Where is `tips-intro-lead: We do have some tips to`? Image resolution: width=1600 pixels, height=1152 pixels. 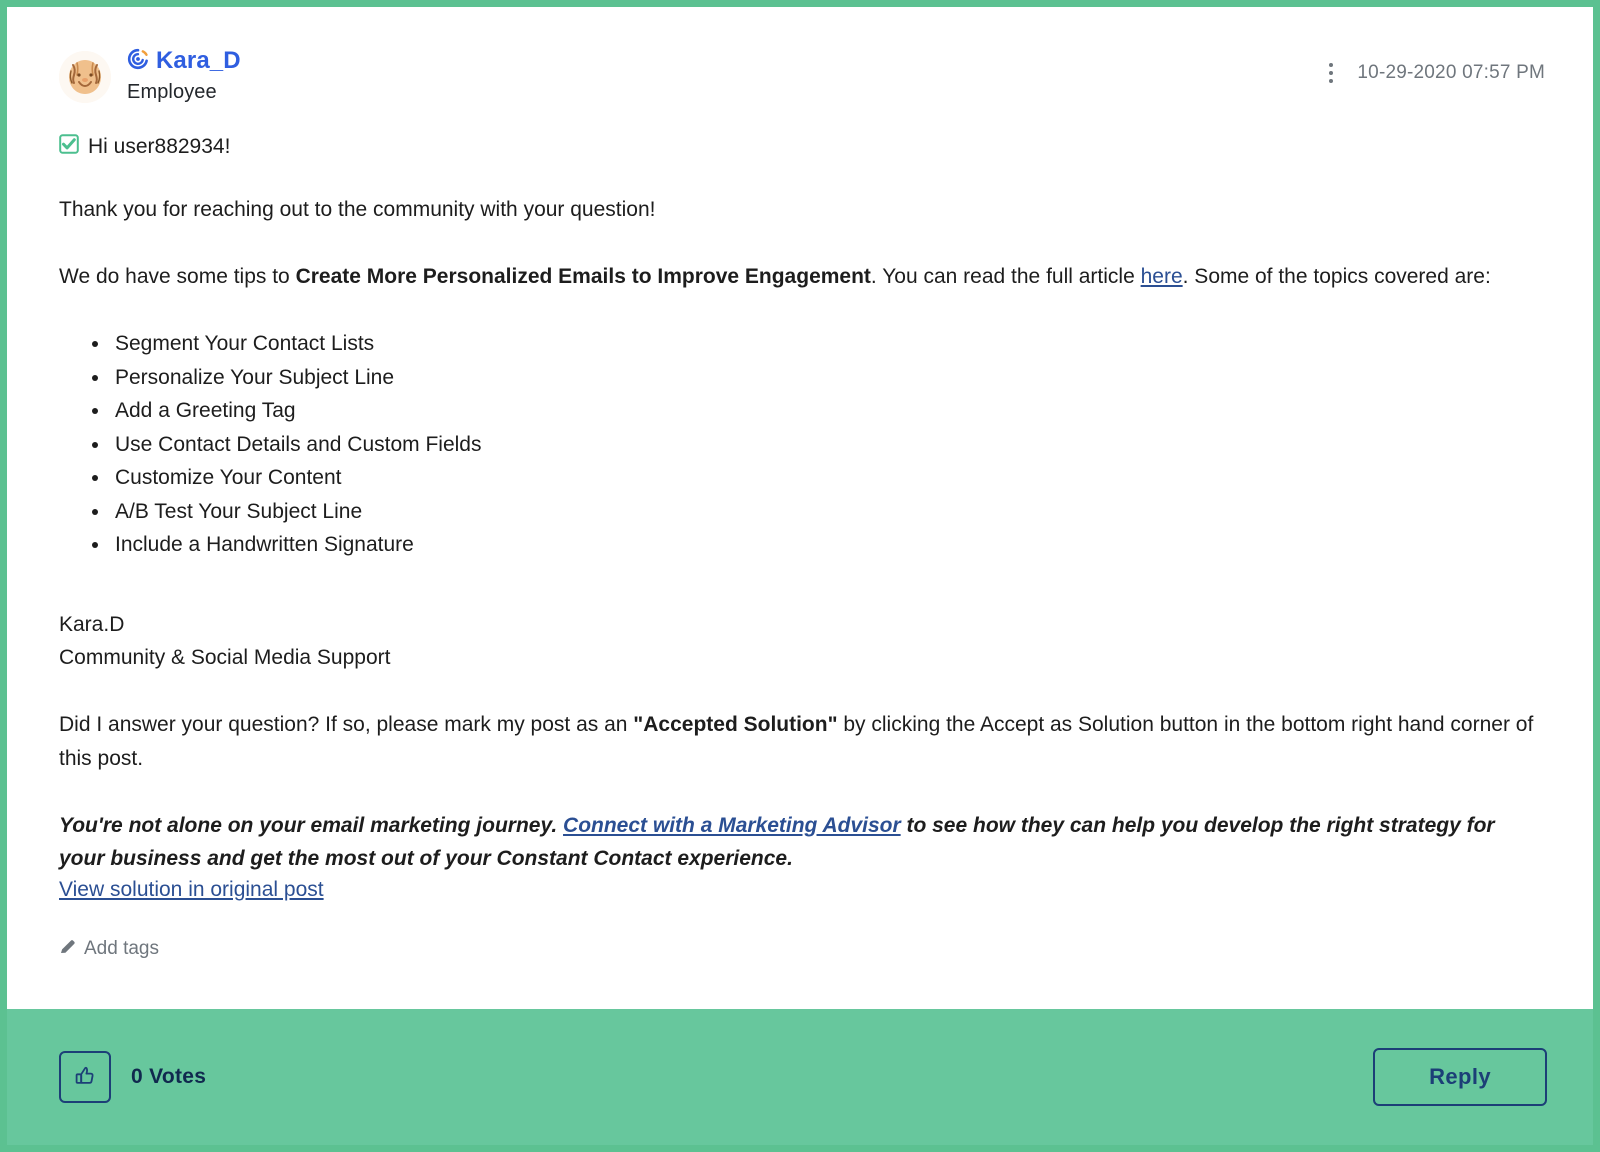 tips-intro-lead: We do have some tips to is located at coordinates (177, 276).